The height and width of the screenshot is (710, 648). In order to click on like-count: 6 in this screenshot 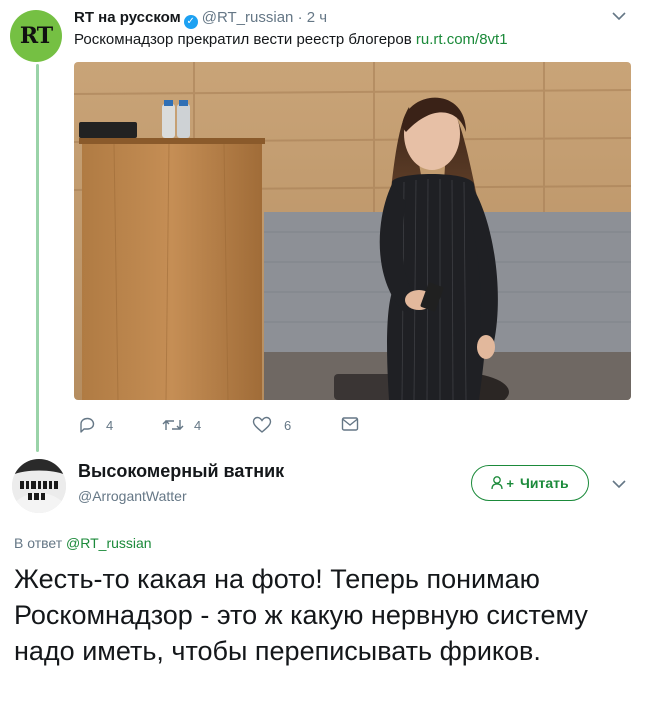, I will do `click(288, 425)`.